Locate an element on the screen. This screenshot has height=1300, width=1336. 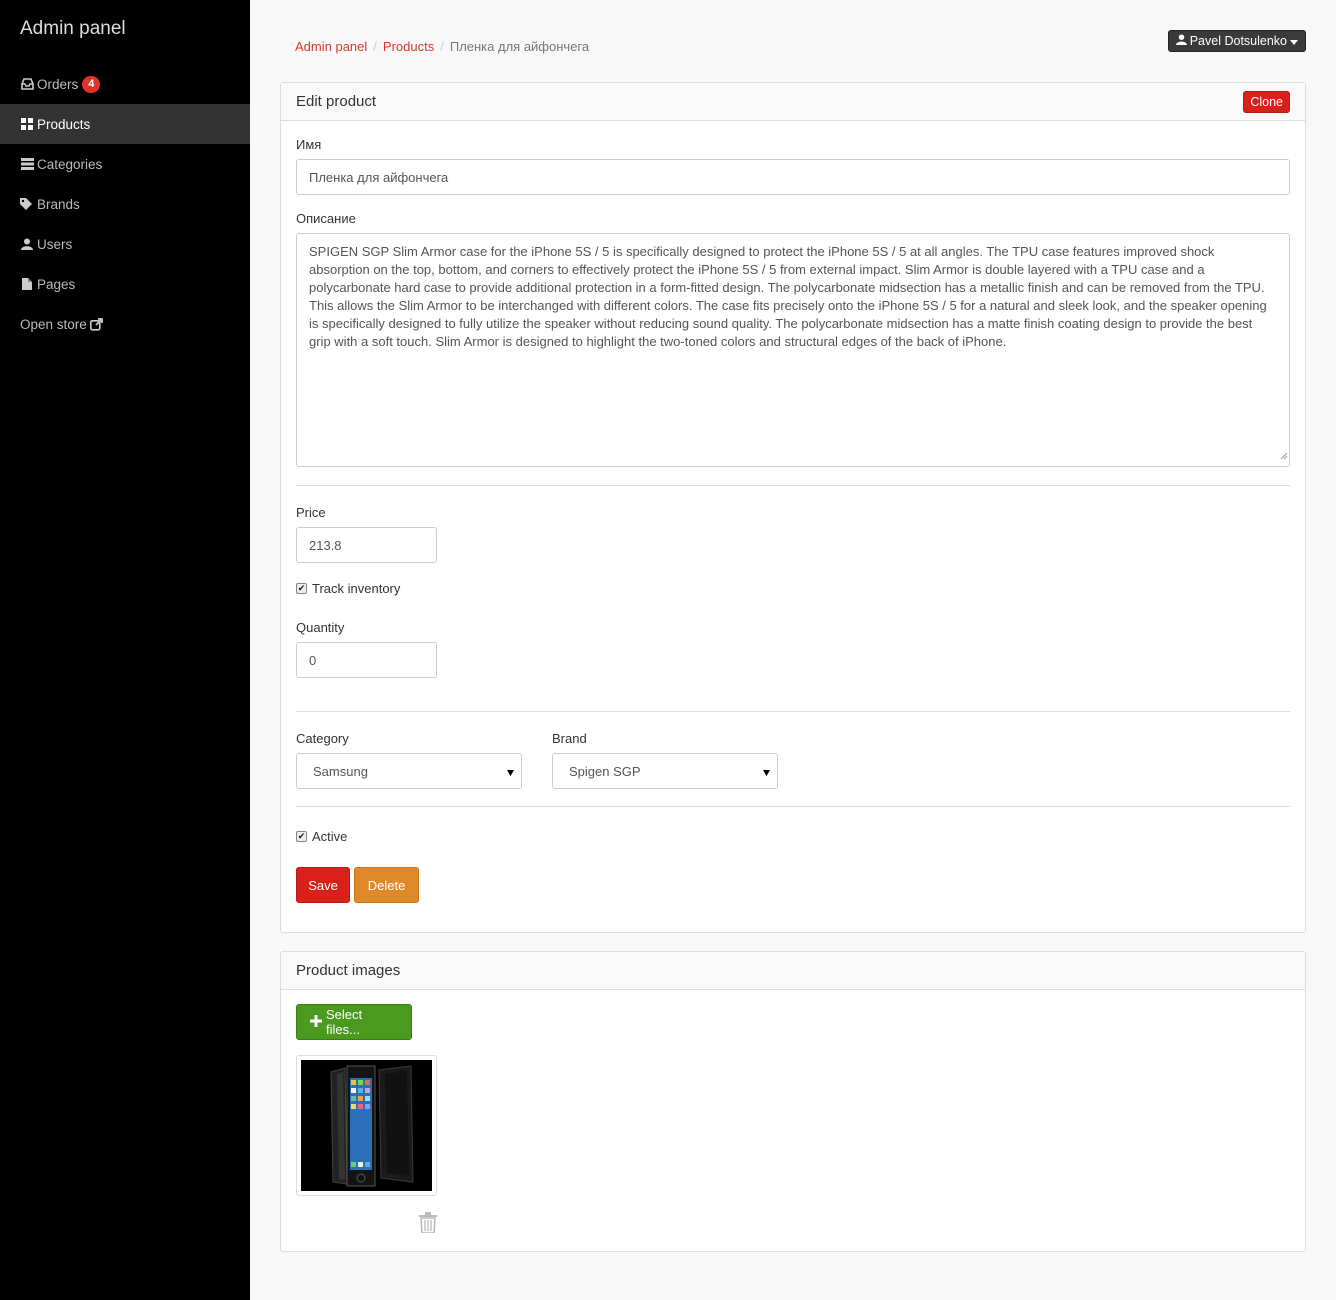
price-label: Price is located at coordinates (311, 512).